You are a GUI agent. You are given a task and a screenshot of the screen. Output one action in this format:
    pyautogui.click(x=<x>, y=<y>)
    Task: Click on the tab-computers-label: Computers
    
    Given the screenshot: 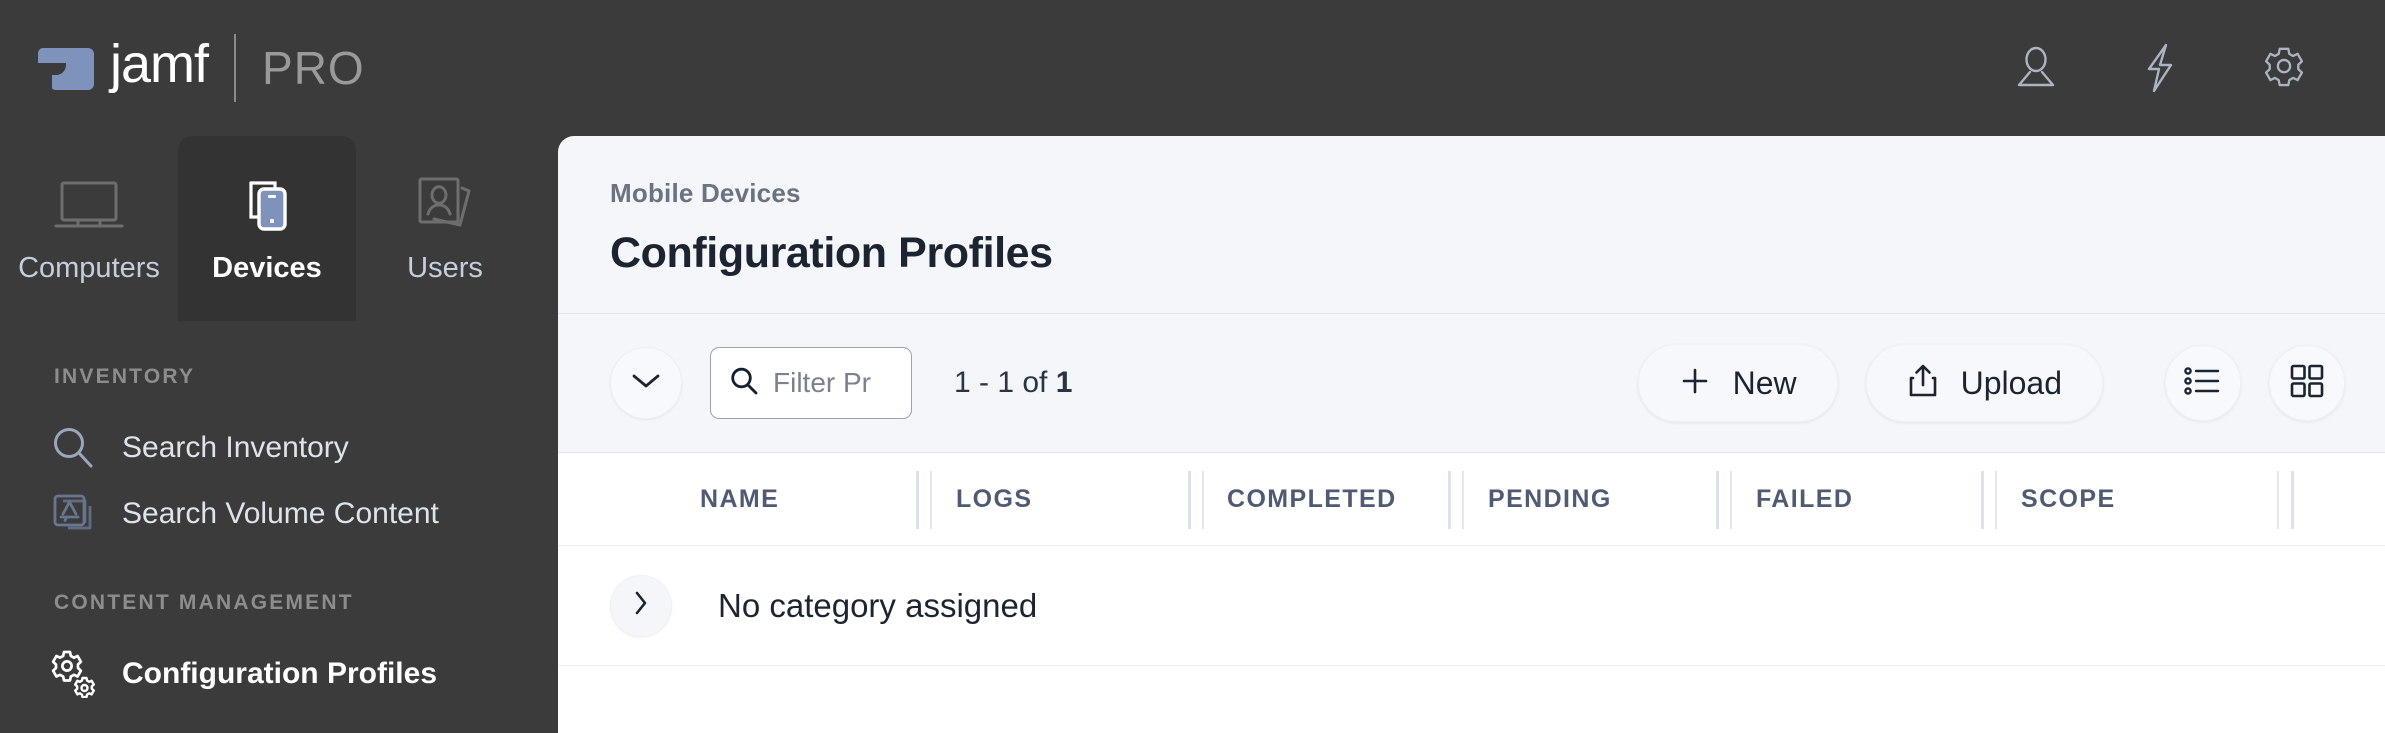 What is the action you would take?
    pyautogui.click(x=89, y=268)
    